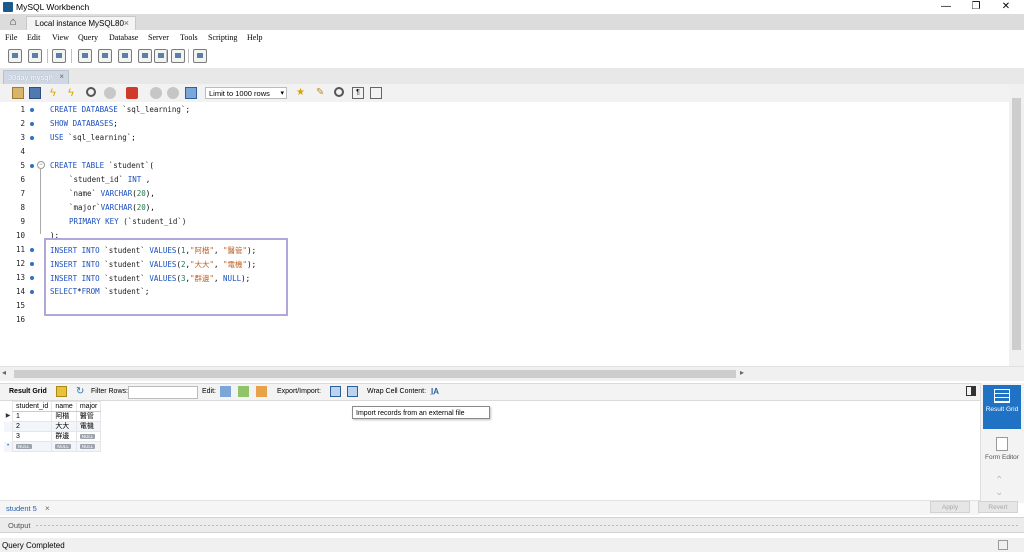  Describe the element at coordinates (47, 508) in the screenshot. I see `close-result-tab-icon: ×` at that location.